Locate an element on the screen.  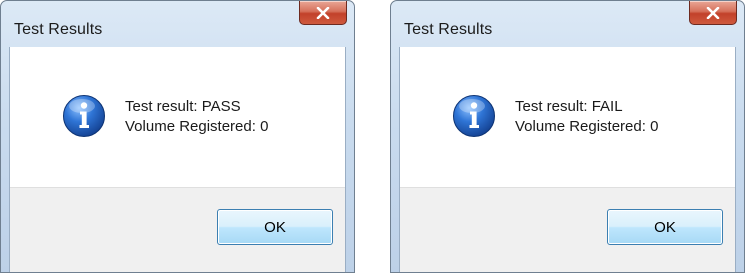
message-text: Test result: FAIL Volume Registered: 0 is located at coordinates (586, 117).